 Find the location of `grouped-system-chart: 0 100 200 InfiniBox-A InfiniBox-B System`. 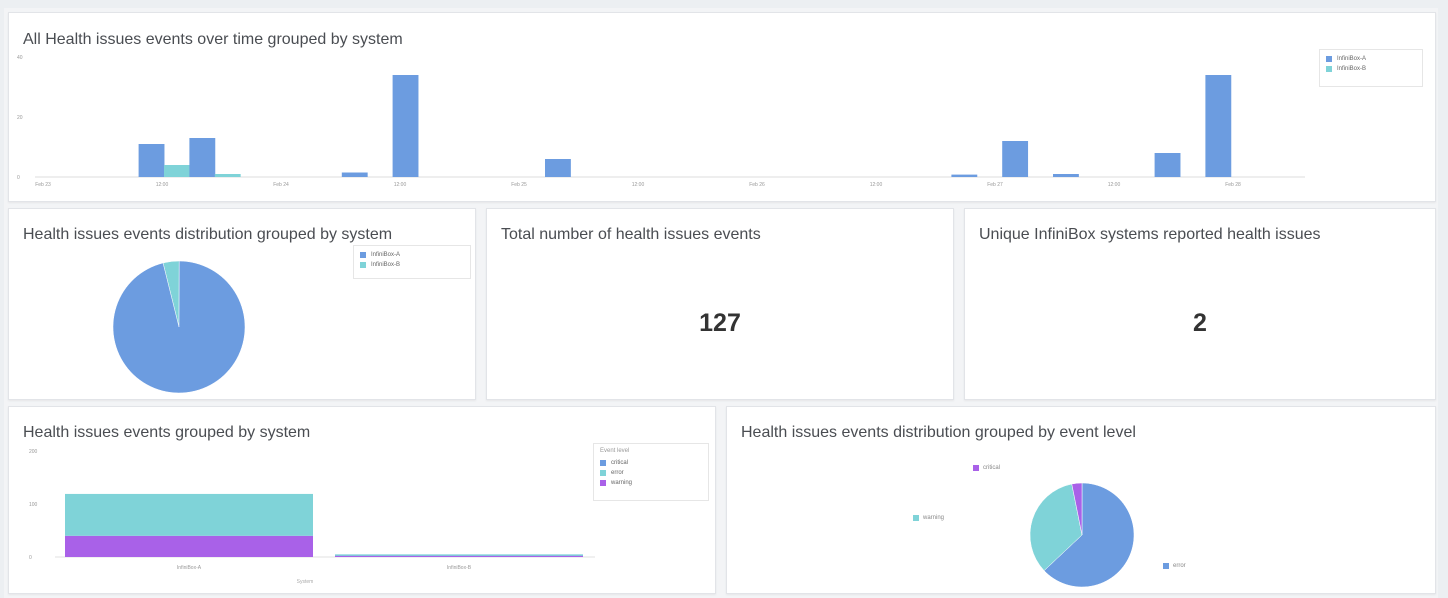

grouped-system-chart: 0 100 200 InfiniBox-A InfiniBox-B System is located at coordinates (310, 515).